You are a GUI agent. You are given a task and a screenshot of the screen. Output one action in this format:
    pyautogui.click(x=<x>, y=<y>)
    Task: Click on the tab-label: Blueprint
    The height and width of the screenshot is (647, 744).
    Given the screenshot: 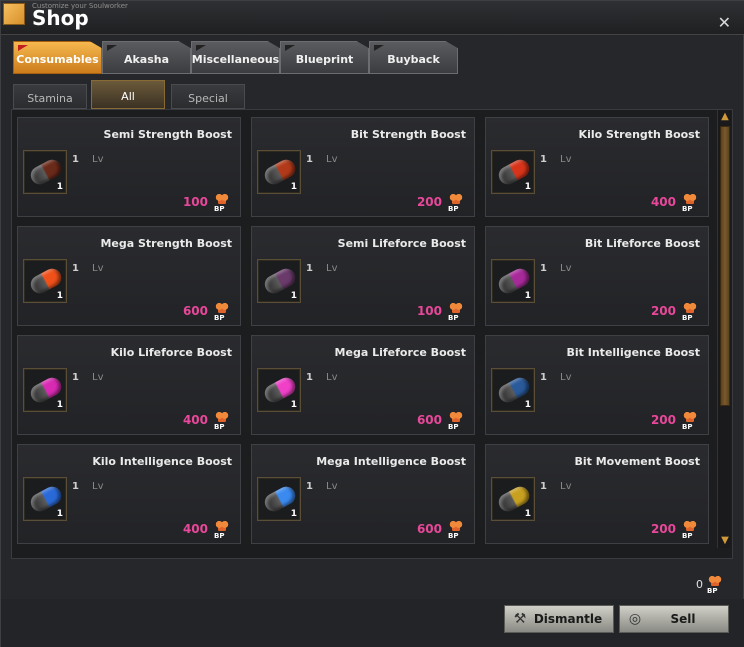 What is the action you would take?
    pyautogui.click(x=324, y=59)
    